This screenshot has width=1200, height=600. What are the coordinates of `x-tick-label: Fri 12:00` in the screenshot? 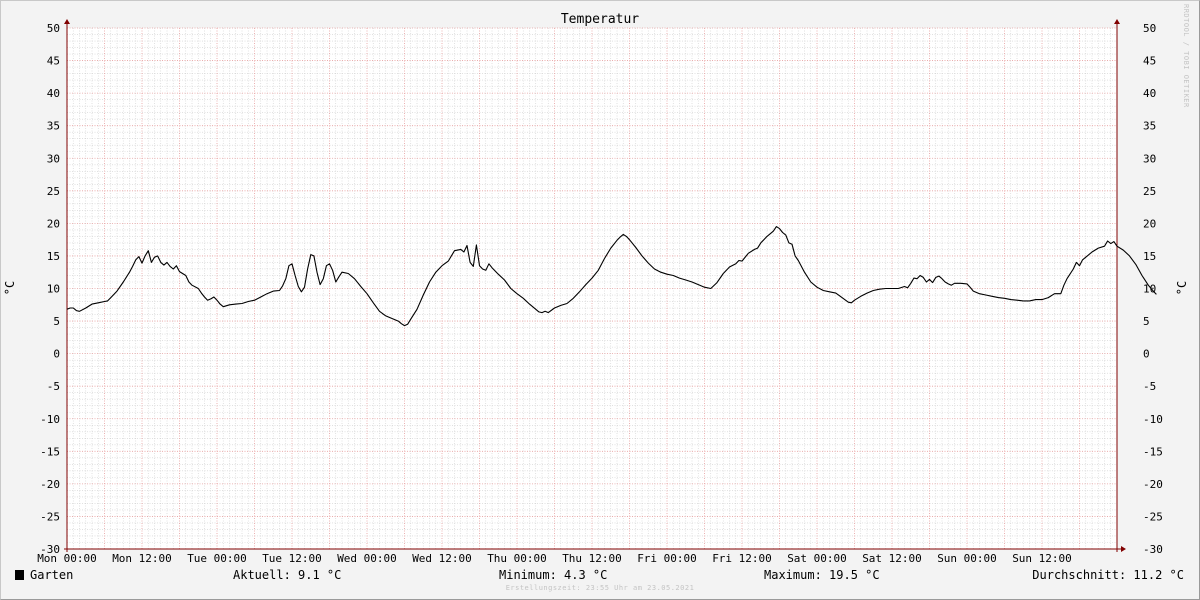 It's located at (742, 558).